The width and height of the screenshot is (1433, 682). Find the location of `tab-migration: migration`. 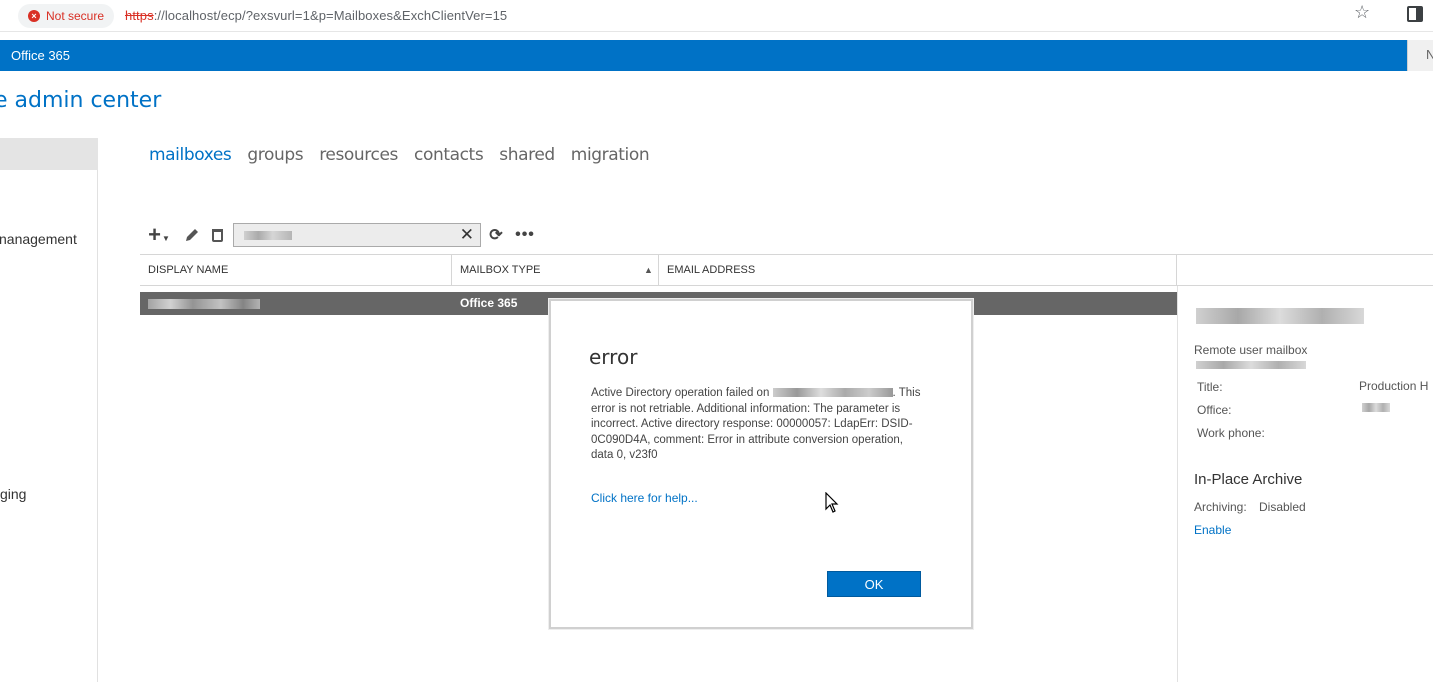

tab-migration: migration is located at coordinates (610, 155).